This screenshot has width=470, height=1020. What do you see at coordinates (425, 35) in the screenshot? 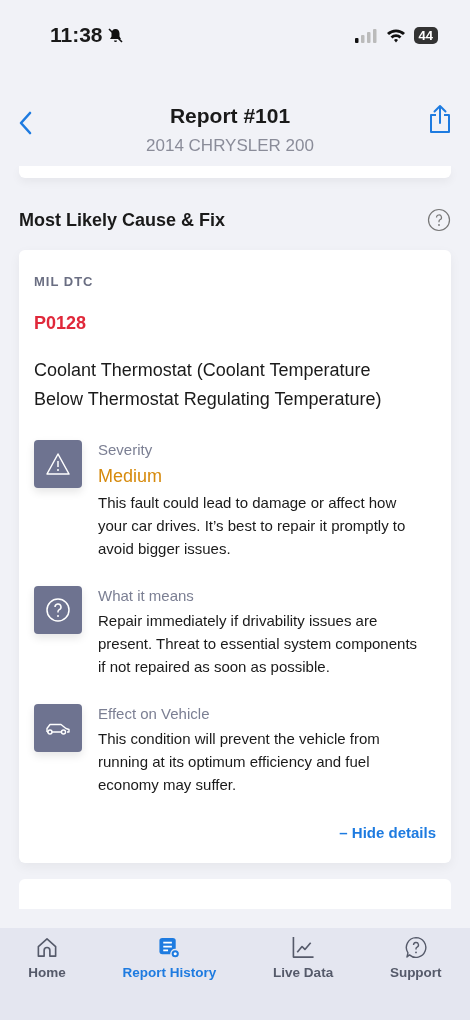
I see `battery-level: 44` at bounding box center [425, 35].